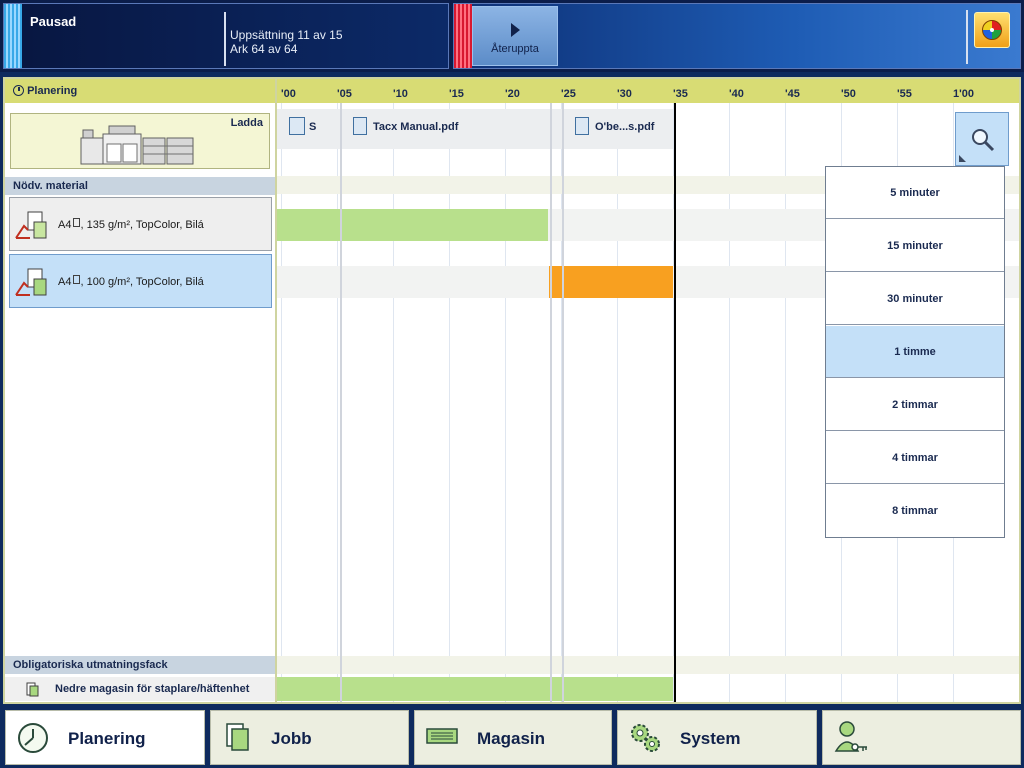 This screenshot has height=768, width=1024. What do you see at coordinates (850, 736) in the screenshot?
I see `user-key-icon` at bounding box center [850, 736].